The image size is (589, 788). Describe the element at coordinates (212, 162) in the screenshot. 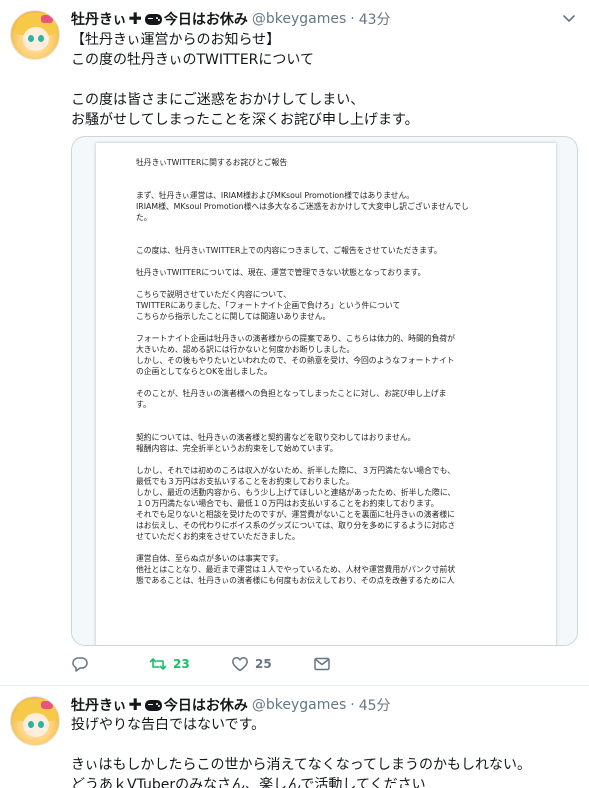

I see `document-line: 牡丹きぃTWITTERに関するお詫びとご報告` at that location.